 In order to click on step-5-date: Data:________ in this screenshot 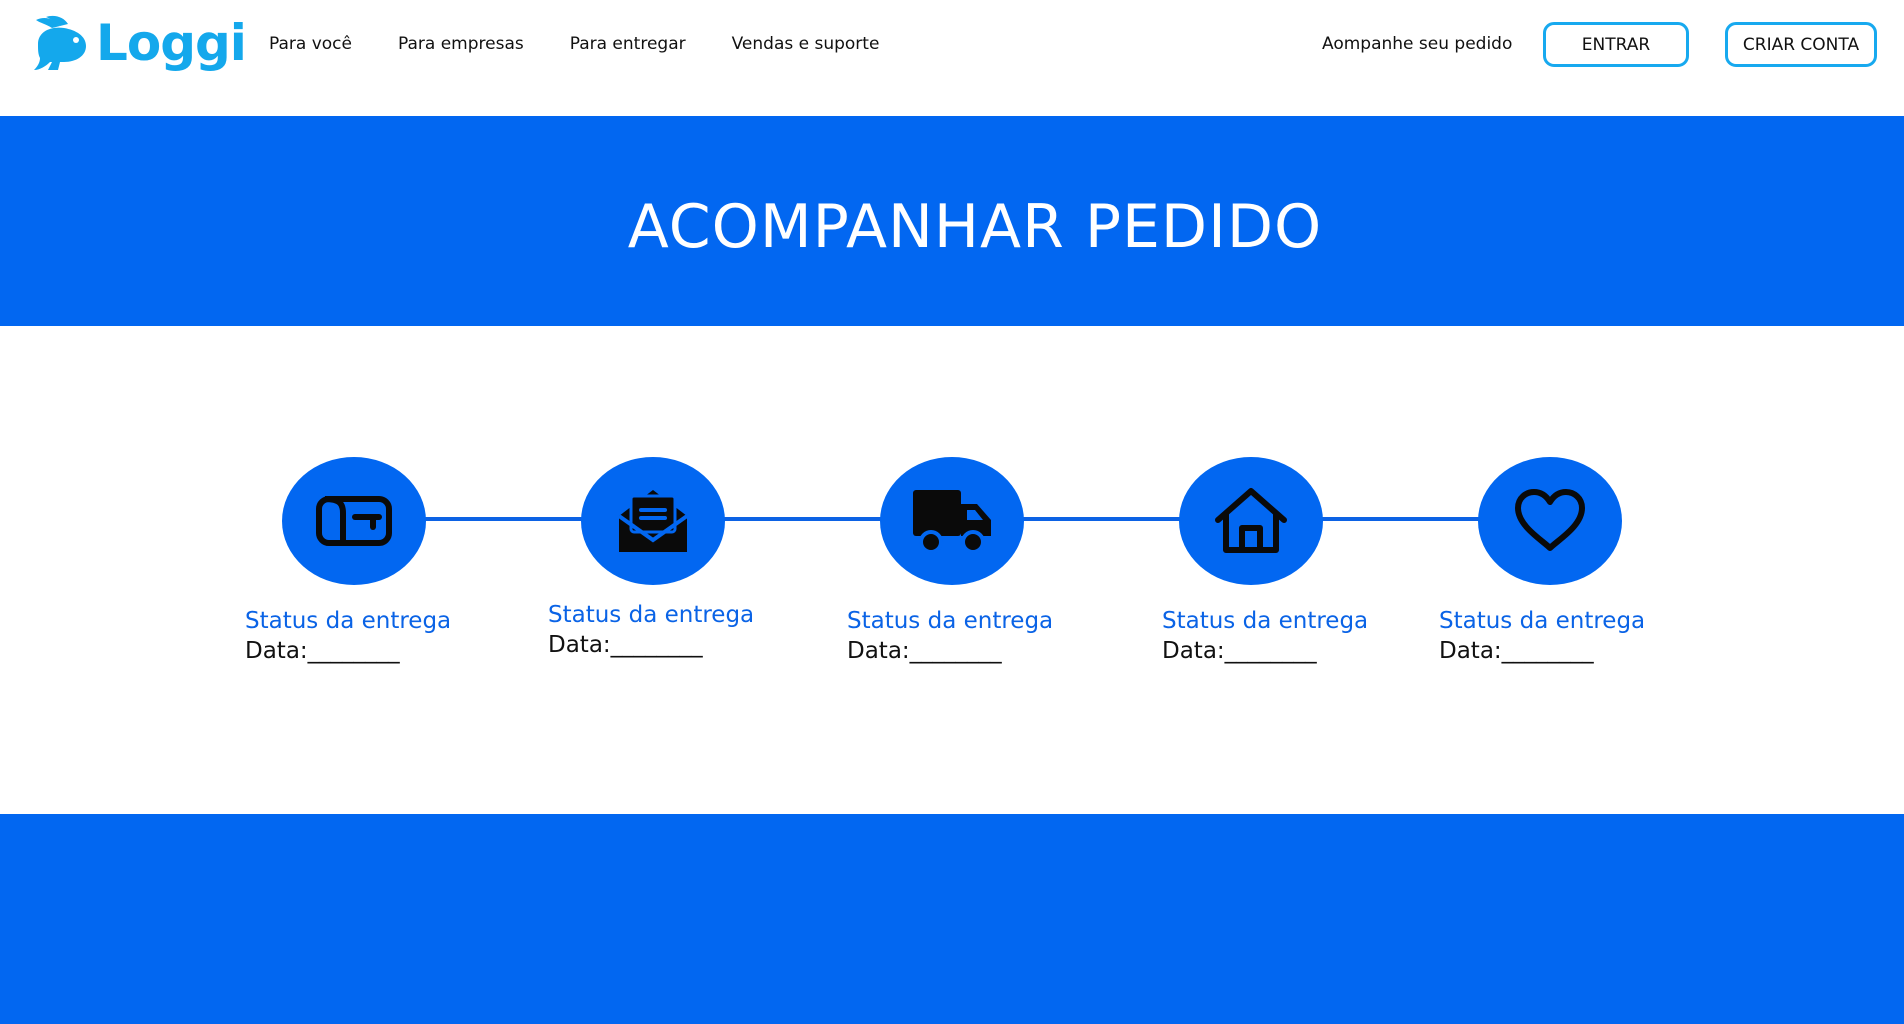, I will do `click(1516, 651)`.